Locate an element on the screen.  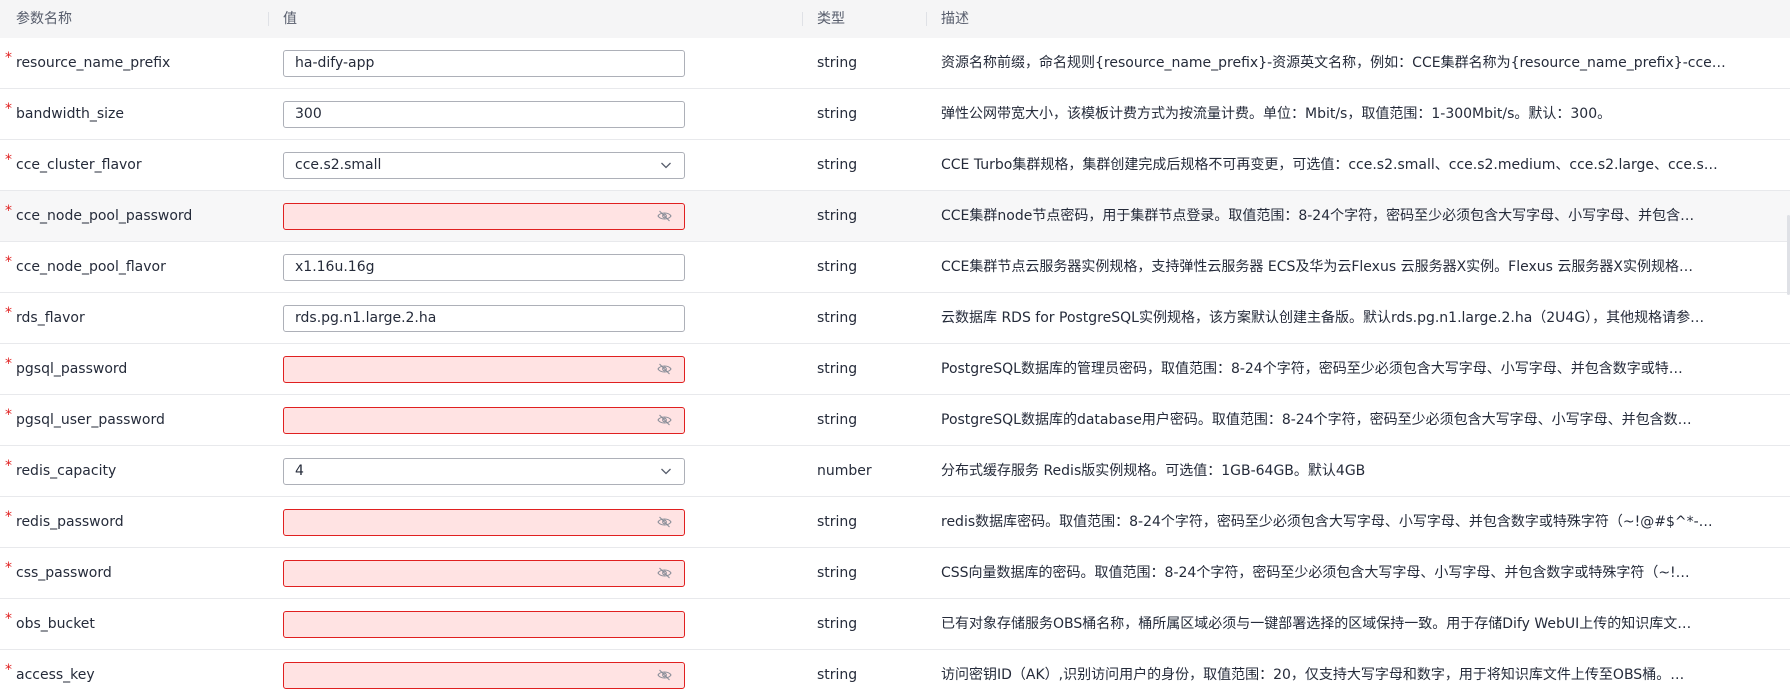
field-value: x1.16u.16g is located at coordinates (335, 267).